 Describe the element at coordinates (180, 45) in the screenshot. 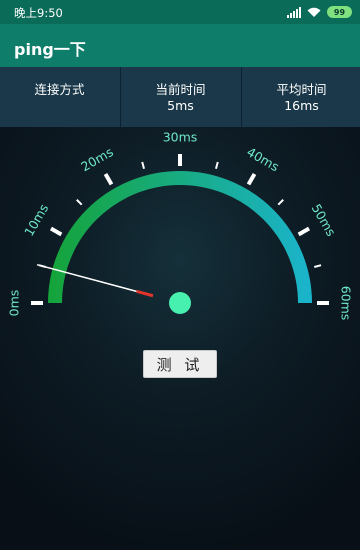

I see `app-bar: ping一下` at that location.